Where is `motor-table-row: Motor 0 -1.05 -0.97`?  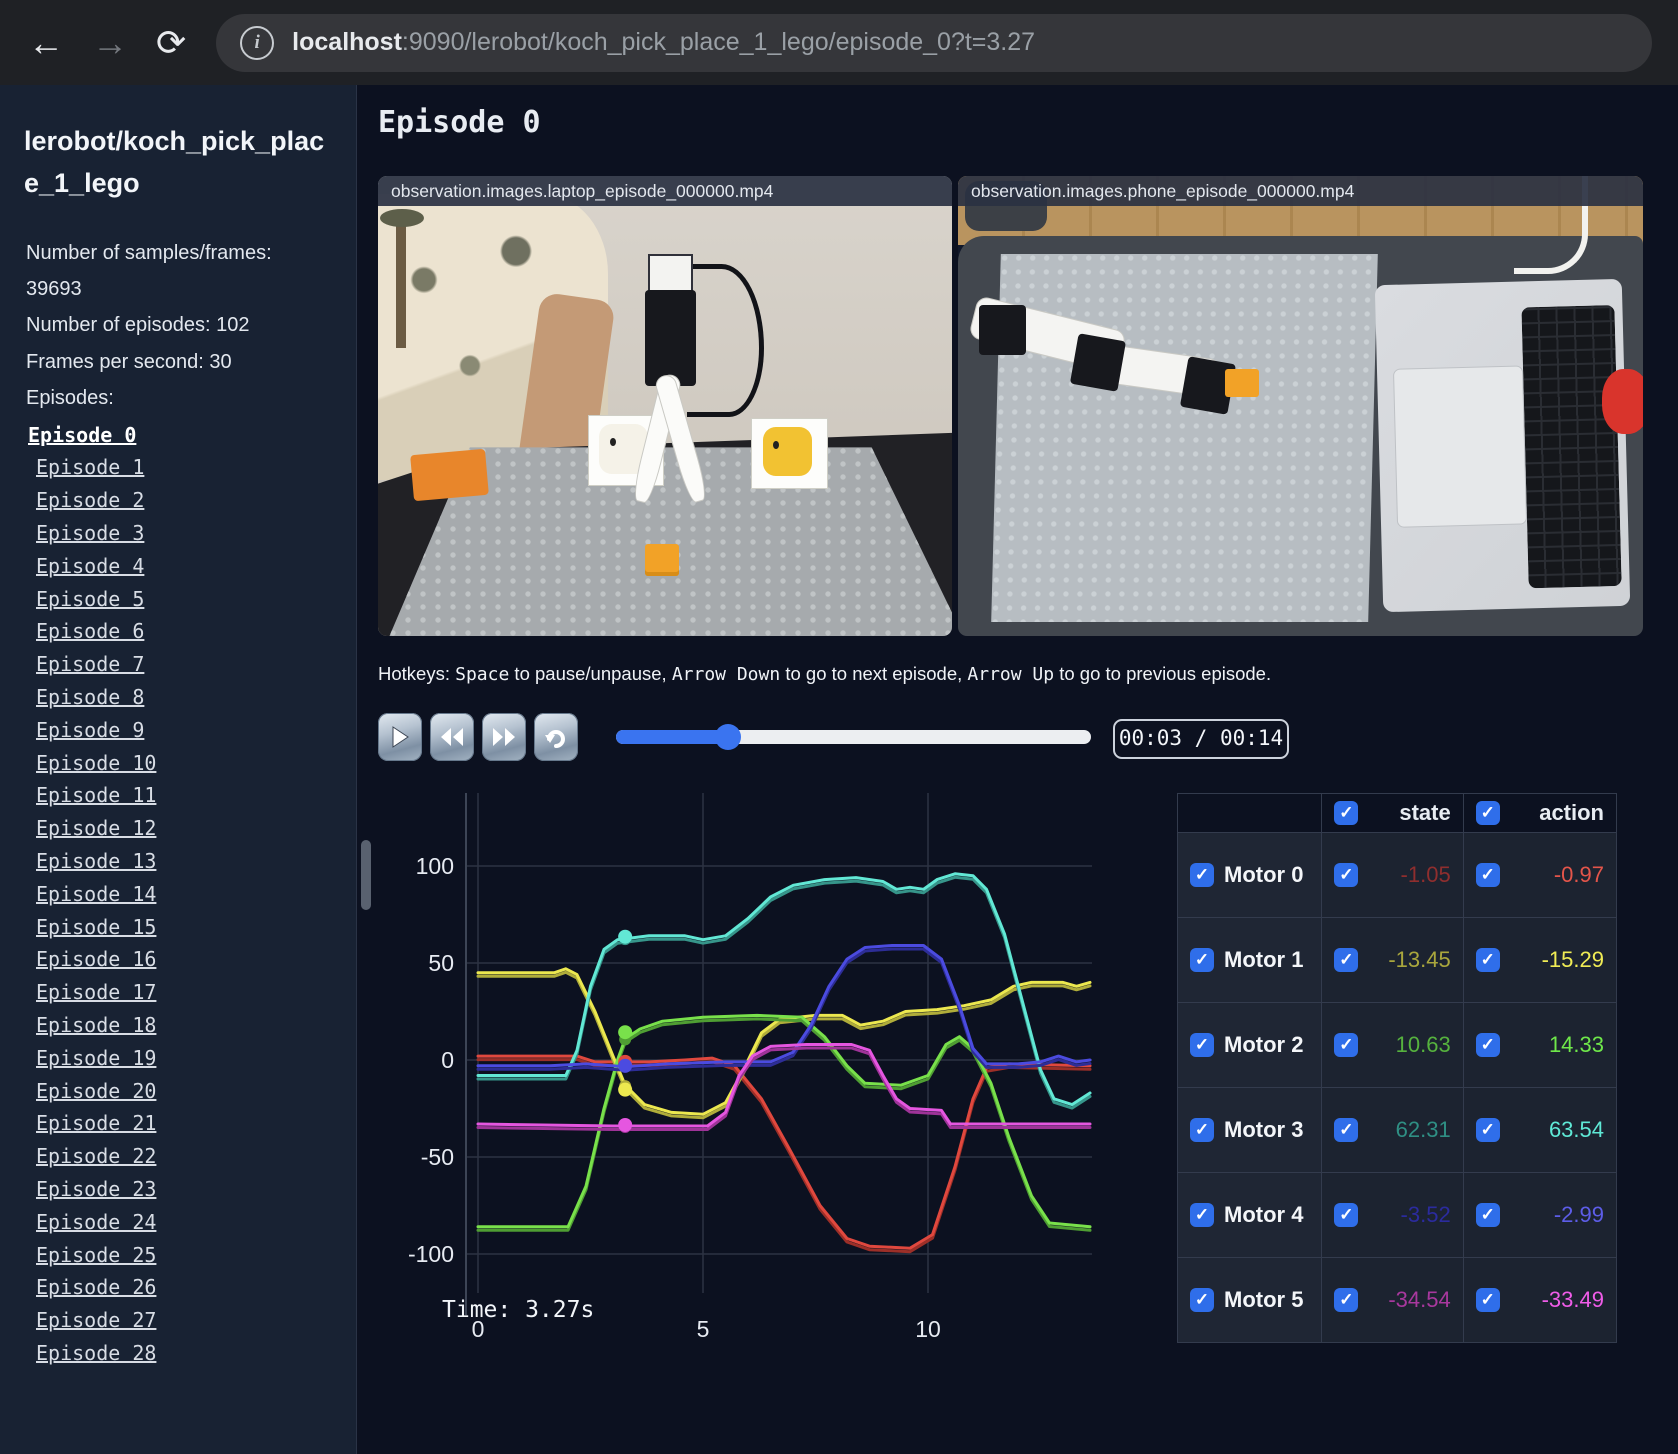 motor-table-row: Motor 0 -1.05 -0.97 is located at coordinates (1397, 874).